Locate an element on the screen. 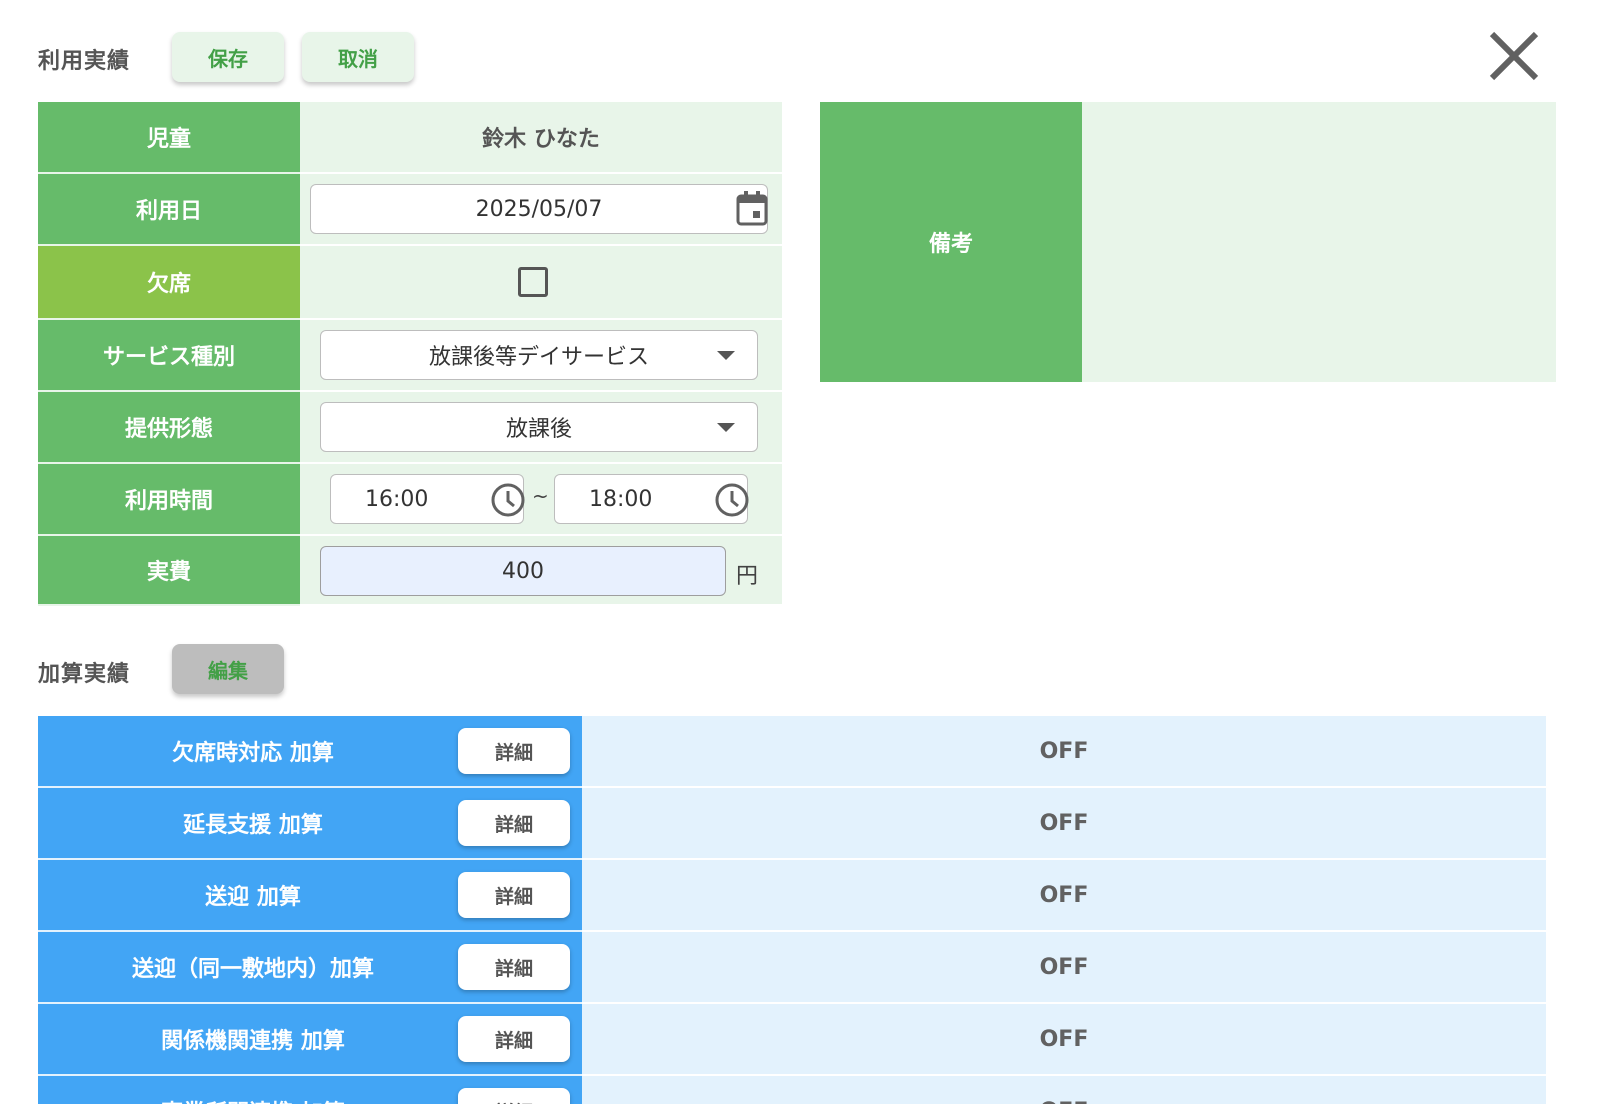  date-value: 2025/05/07 is located at coordinates (539, 209).